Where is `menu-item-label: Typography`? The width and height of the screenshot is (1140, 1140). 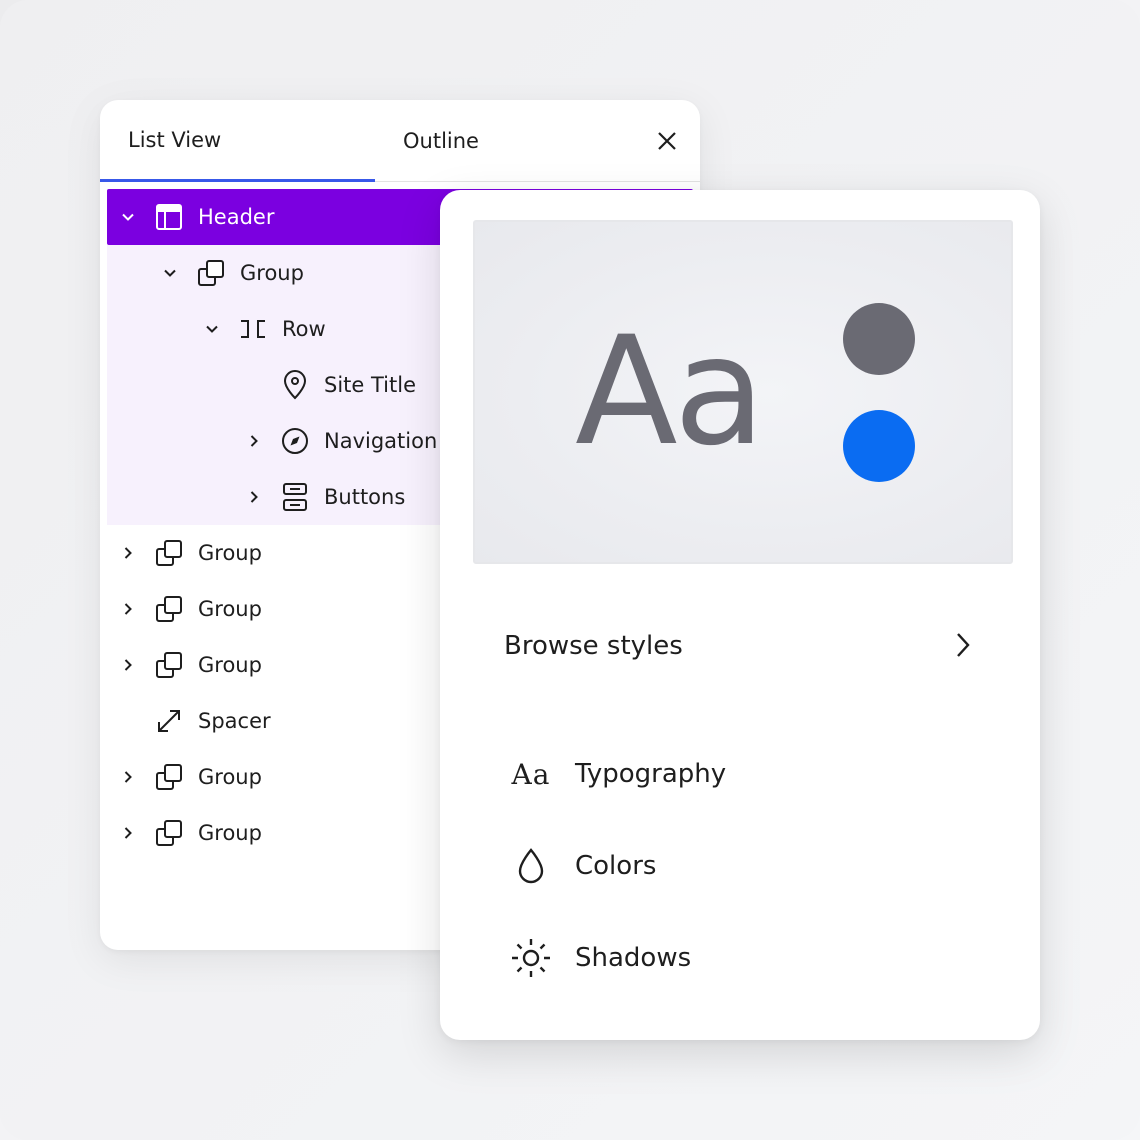 menu-item-label: Typography is located at coordinates (651, 774).